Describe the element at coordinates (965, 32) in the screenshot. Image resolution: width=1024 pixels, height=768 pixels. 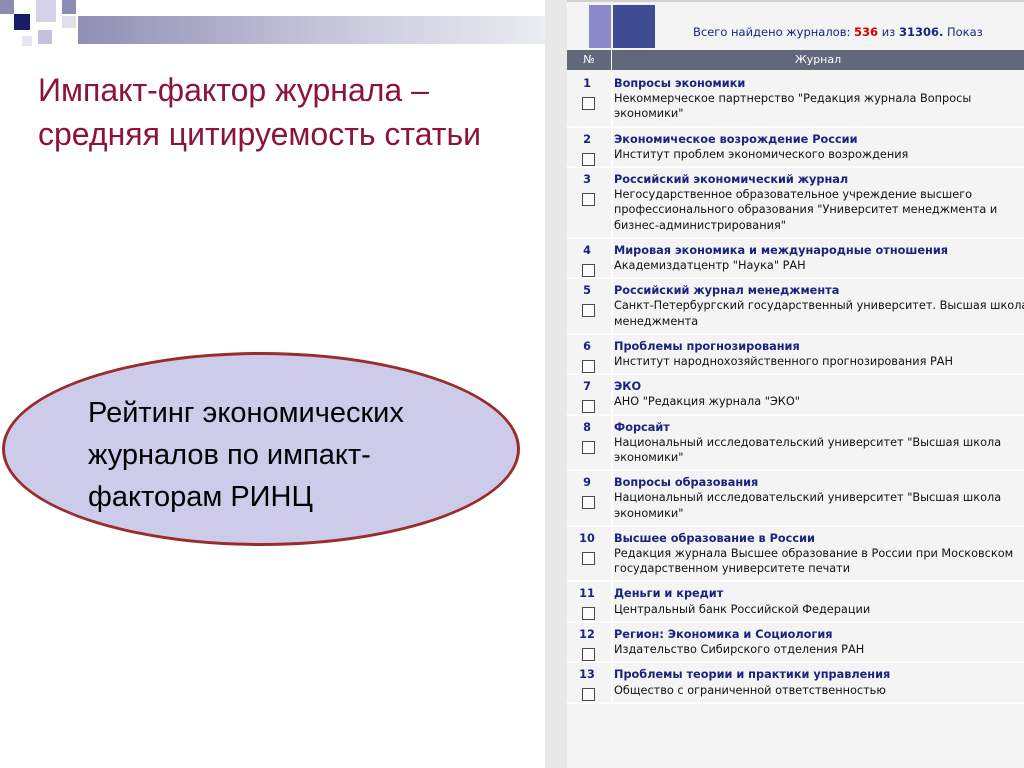
I see `show-link: Показ` at that location.